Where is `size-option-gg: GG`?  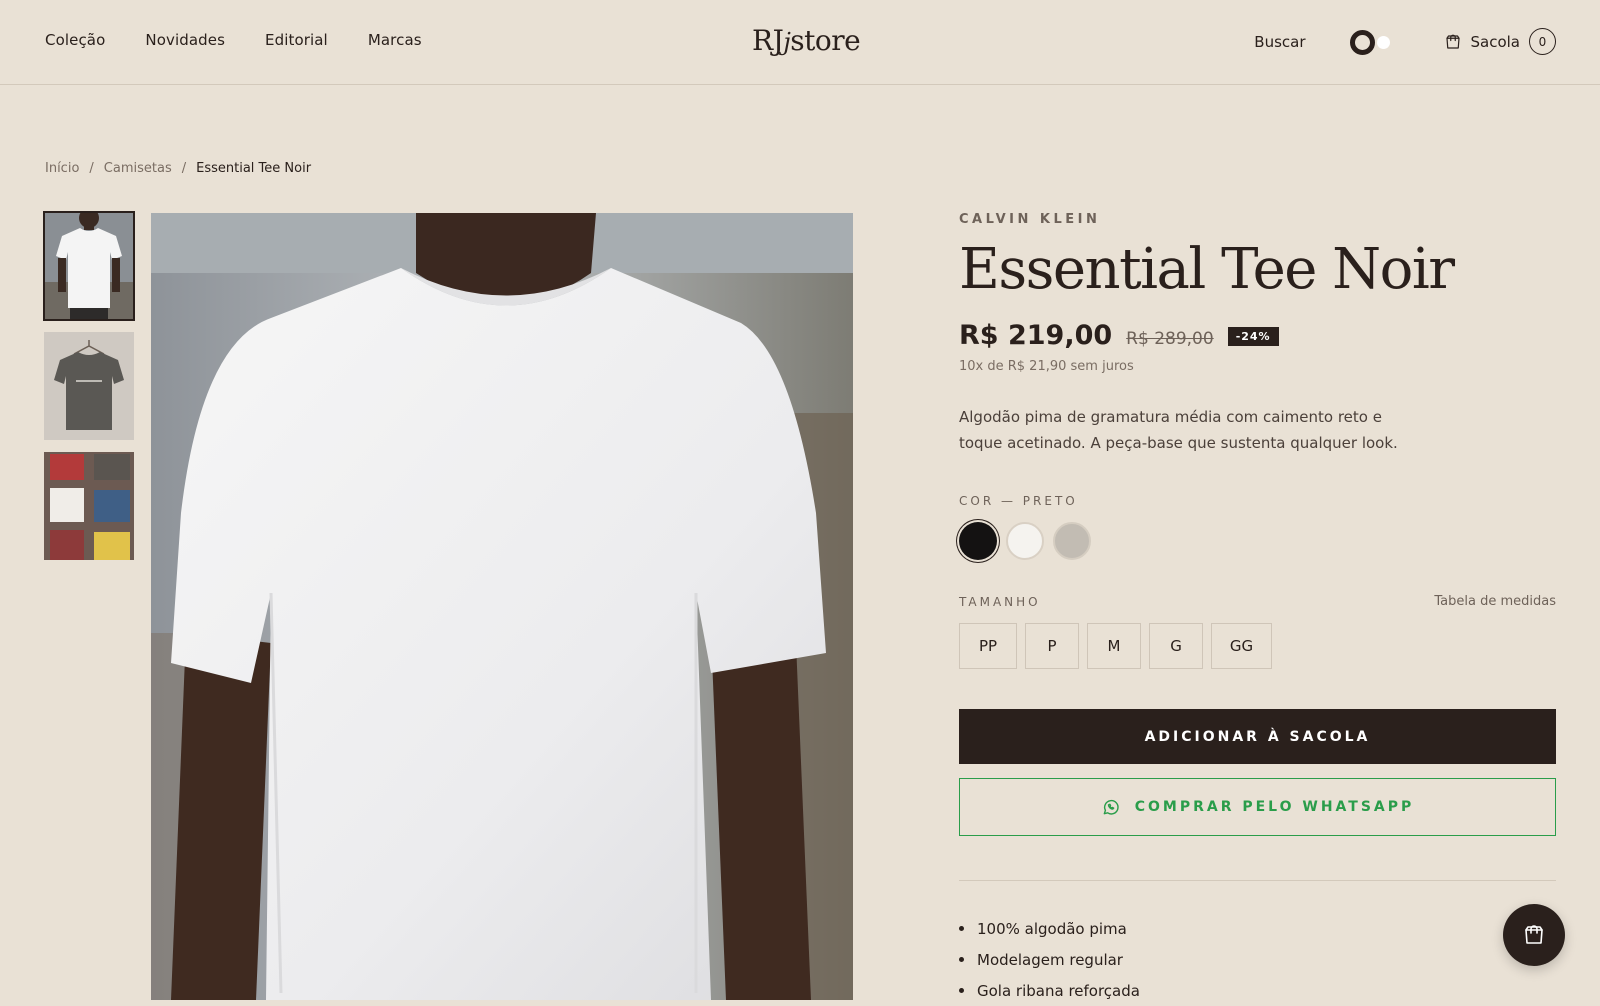
size-option-gg: GG is located at coordinates (1241, 646).